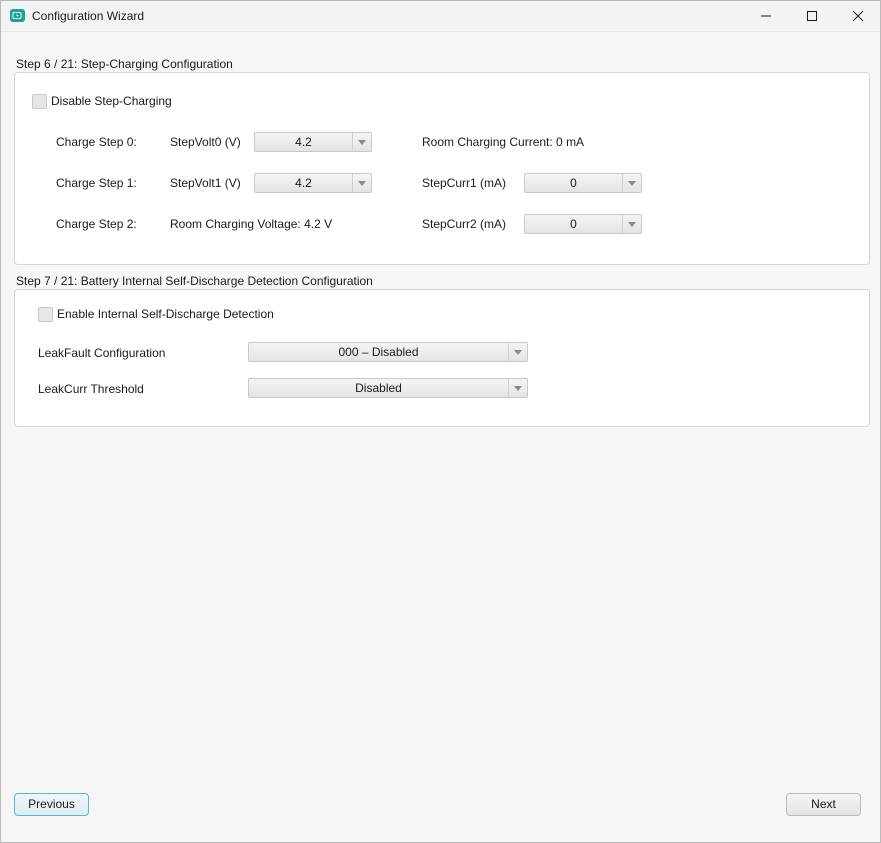  What do you see at coordinates (823, 804) in the screenshot?
I see `next-button: Next` at bounding box center [823, 804].